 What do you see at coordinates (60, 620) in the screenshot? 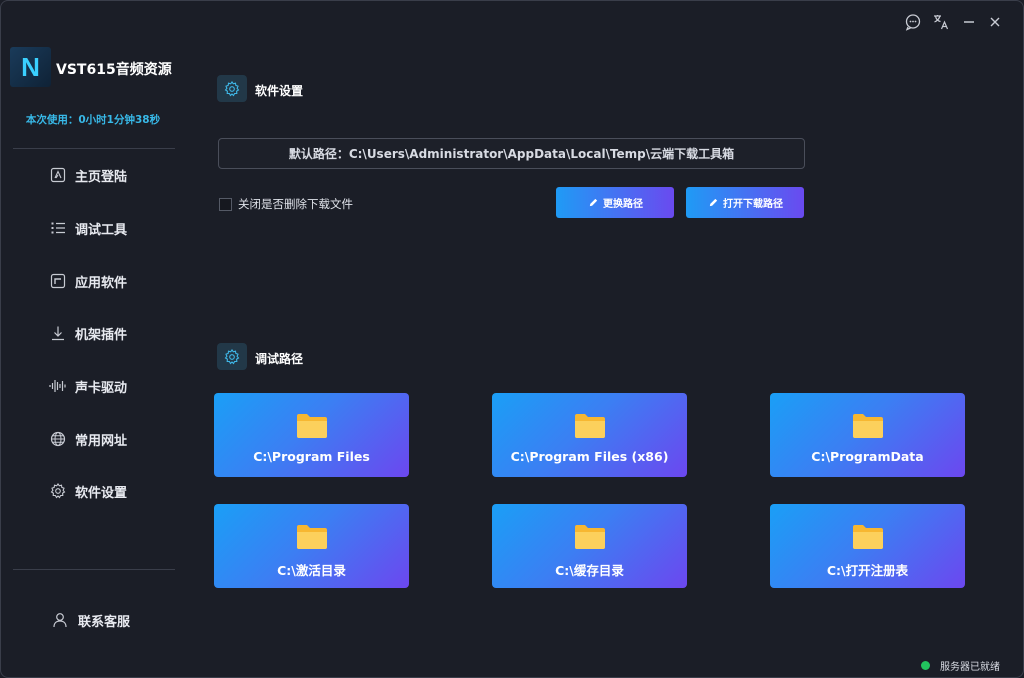
I see `user-icon` at bounding box center [60, 620].